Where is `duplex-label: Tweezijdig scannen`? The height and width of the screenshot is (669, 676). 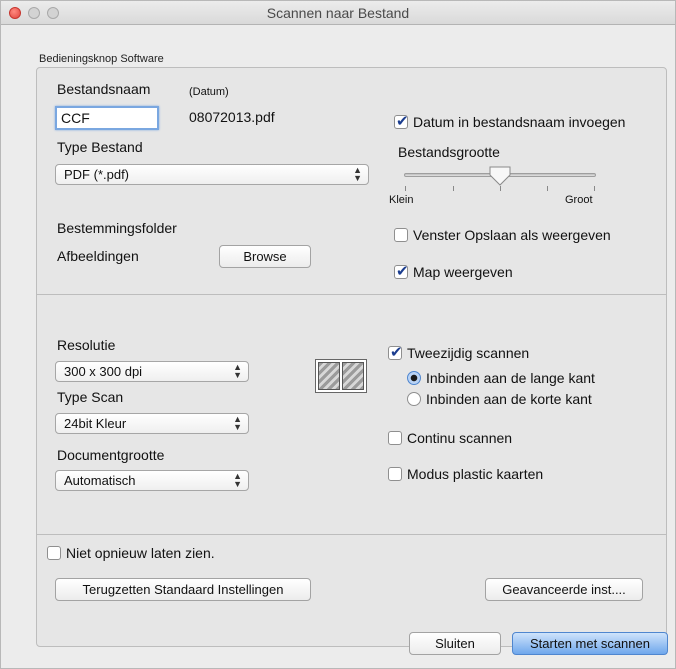 duplex-label: Tweezijdig scannen is located at coordinates (468, 353).